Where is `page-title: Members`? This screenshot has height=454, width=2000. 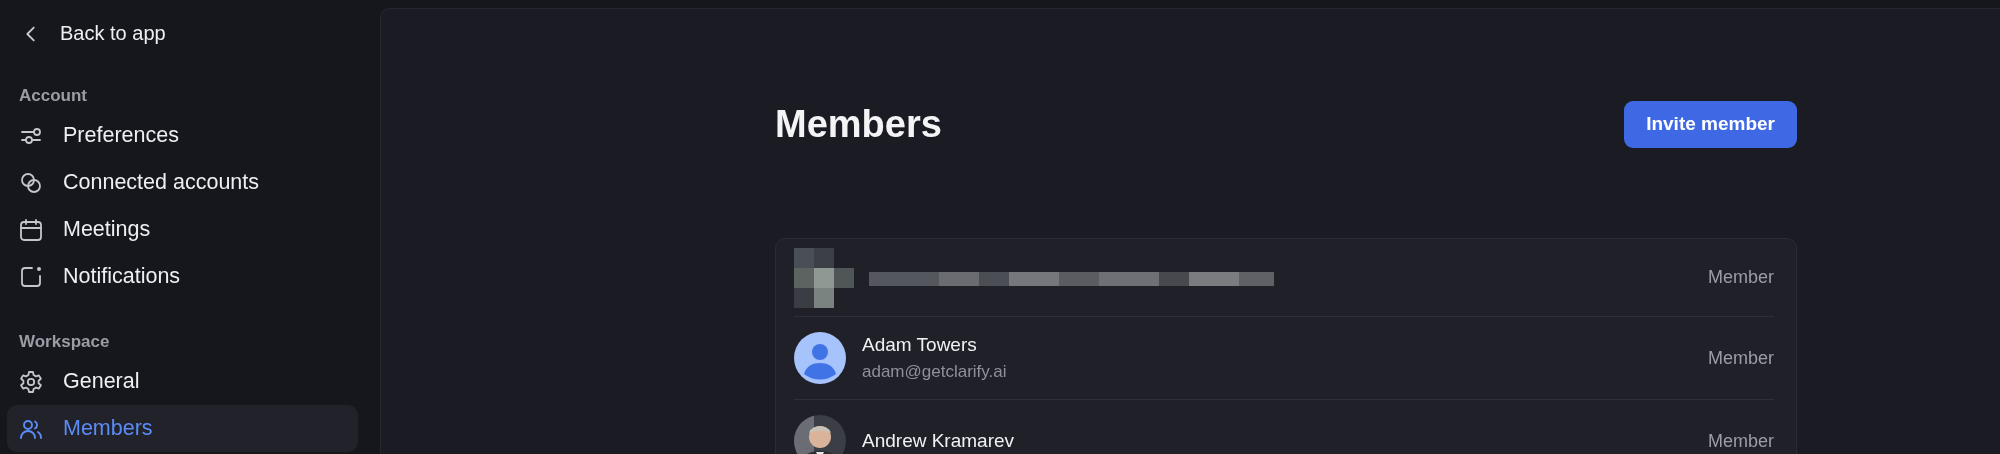 page-title: Members is located at coordinates (858, 124).